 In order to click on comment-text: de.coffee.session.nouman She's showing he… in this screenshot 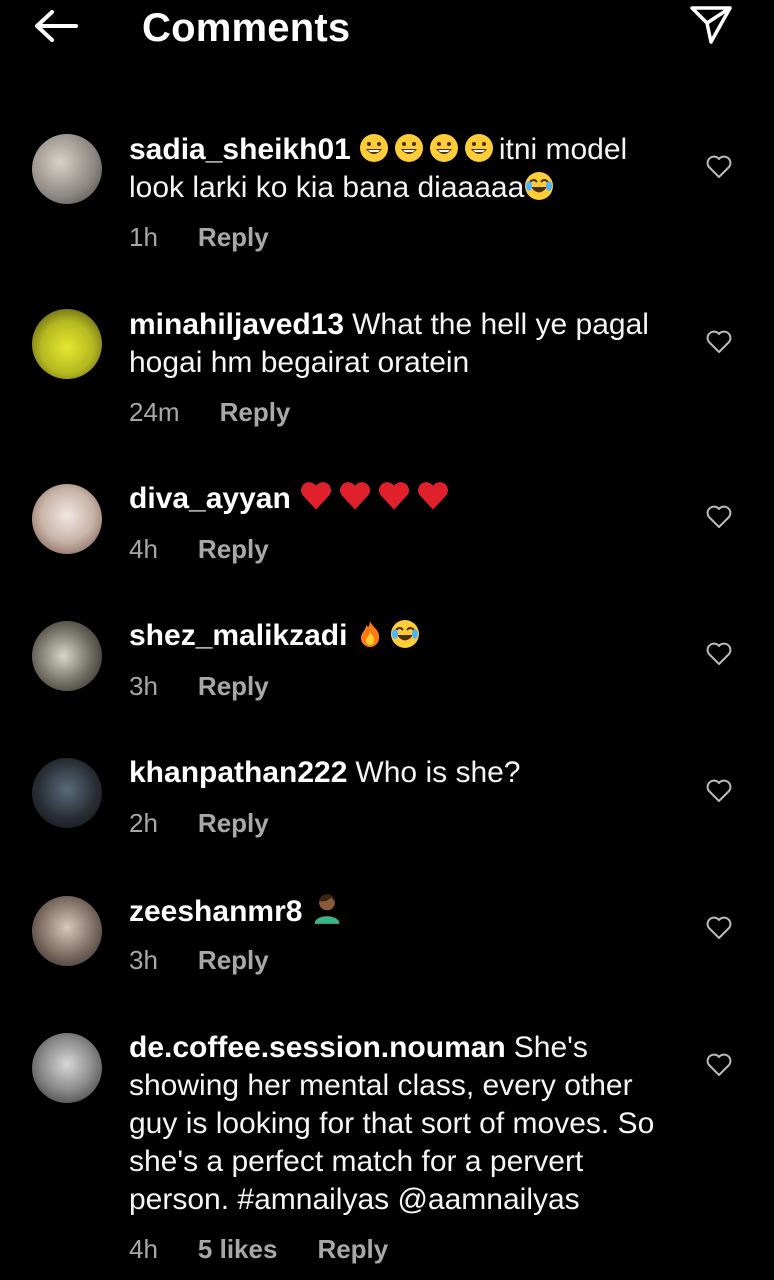, I will do `click(409, 1124)`.